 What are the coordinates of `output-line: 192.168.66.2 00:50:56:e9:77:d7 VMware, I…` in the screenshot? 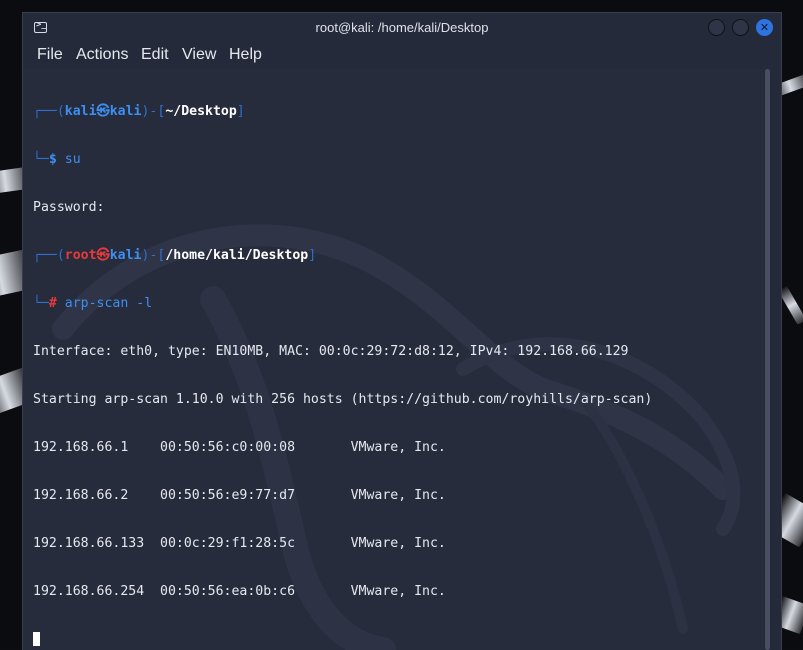 It's located at (239, 495).